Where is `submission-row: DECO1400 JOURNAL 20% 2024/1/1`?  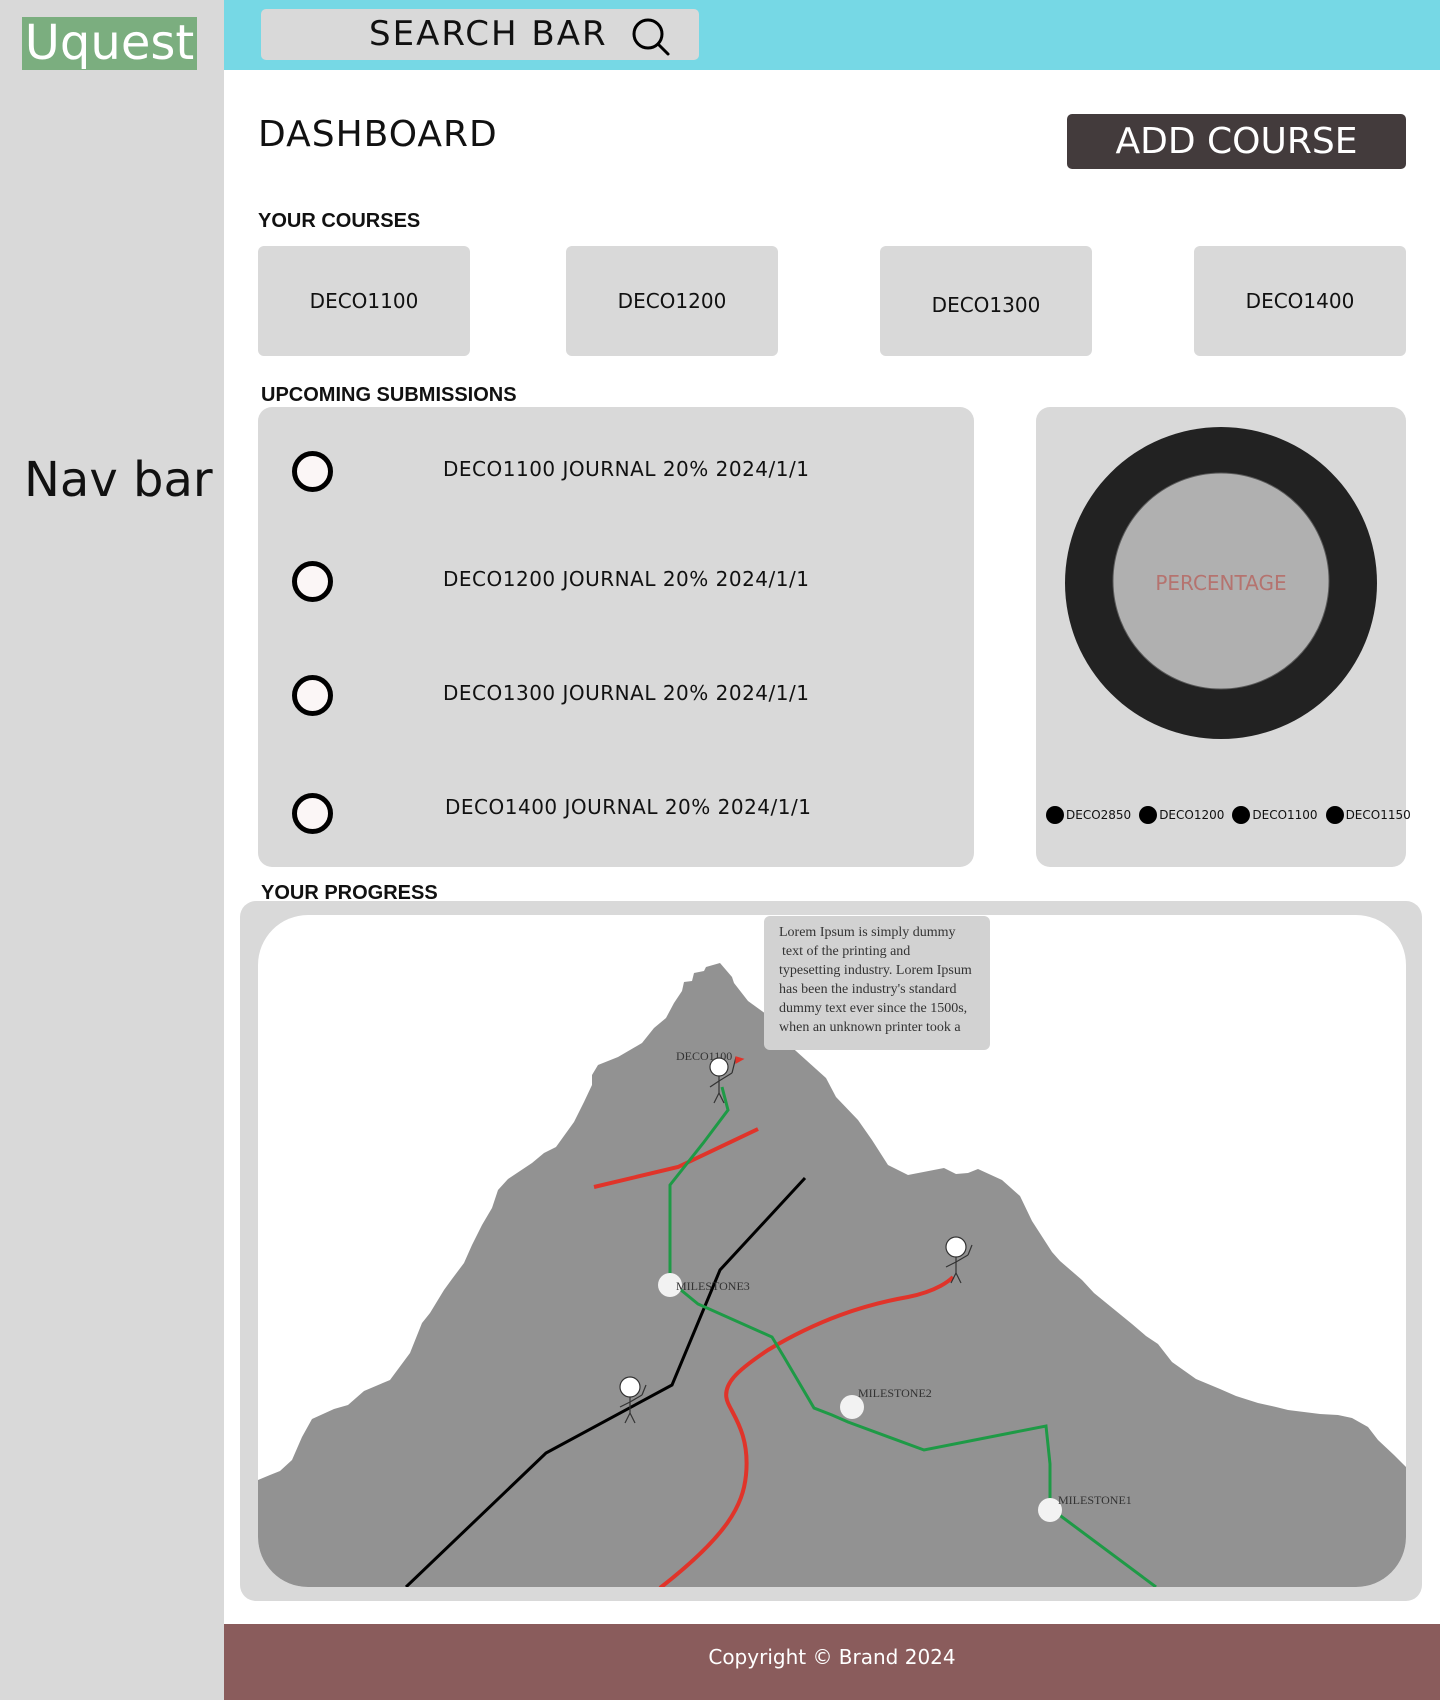 submission-row: DECO1400 JOURNAL 20% 2024/1/1 is located at coordinates (616, 812).